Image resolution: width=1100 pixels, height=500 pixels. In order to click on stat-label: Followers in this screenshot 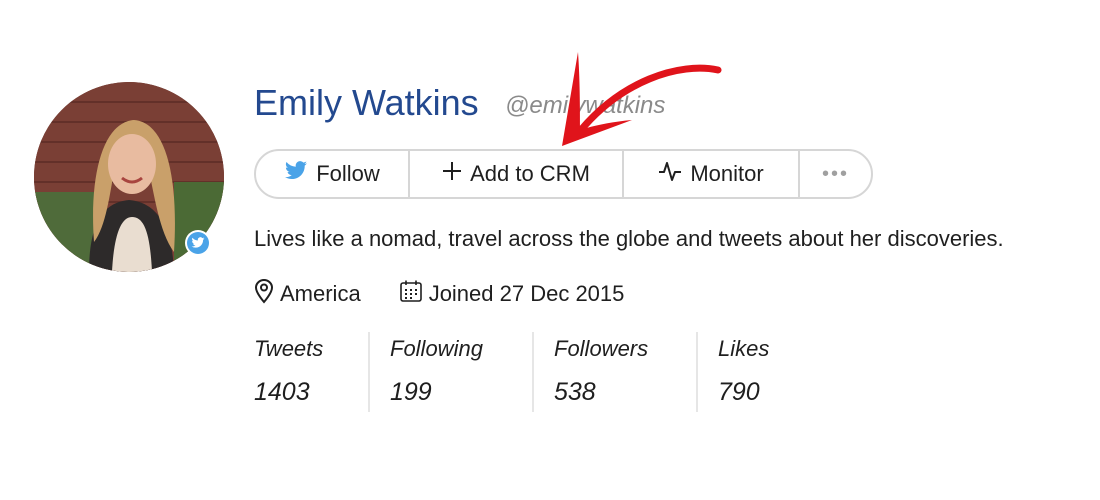, I will do `click(601, 348)`.